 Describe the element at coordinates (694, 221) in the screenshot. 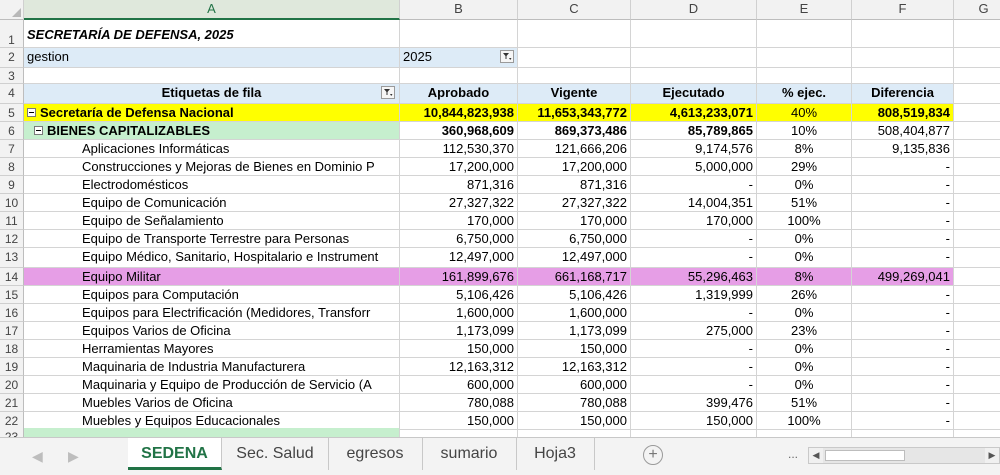

I see `cell-ejecutado: 170,000` at that location.